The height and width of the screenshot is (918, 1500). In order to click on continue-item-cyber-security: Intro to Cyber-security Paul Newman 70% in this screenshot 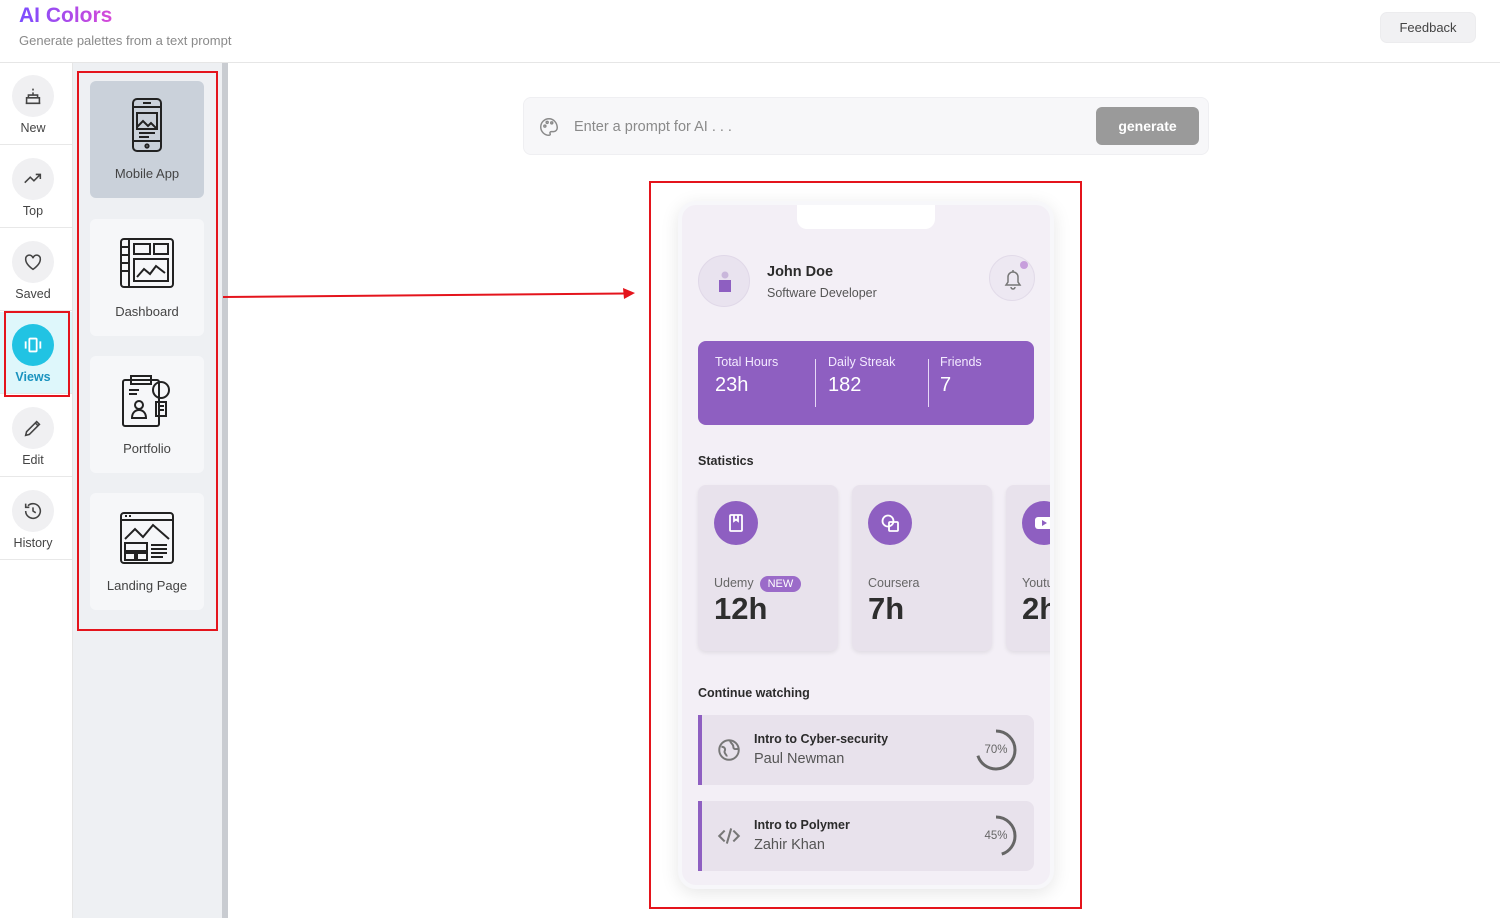, I will do `click(866, 750)`.